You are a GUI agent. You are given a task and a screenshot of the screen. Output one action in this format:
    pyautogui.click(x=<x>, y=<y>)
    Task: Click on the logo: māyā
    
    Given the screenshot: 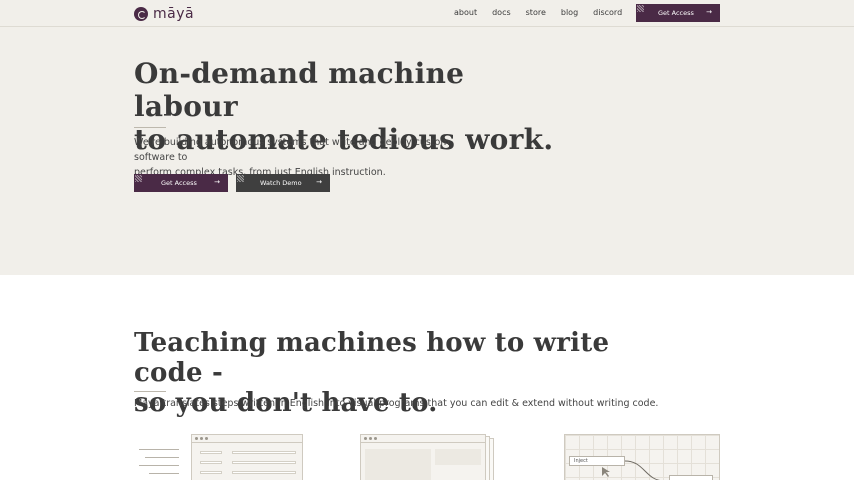 What is the action you would take?
    pyautogui.click(x=164, y=13)
    